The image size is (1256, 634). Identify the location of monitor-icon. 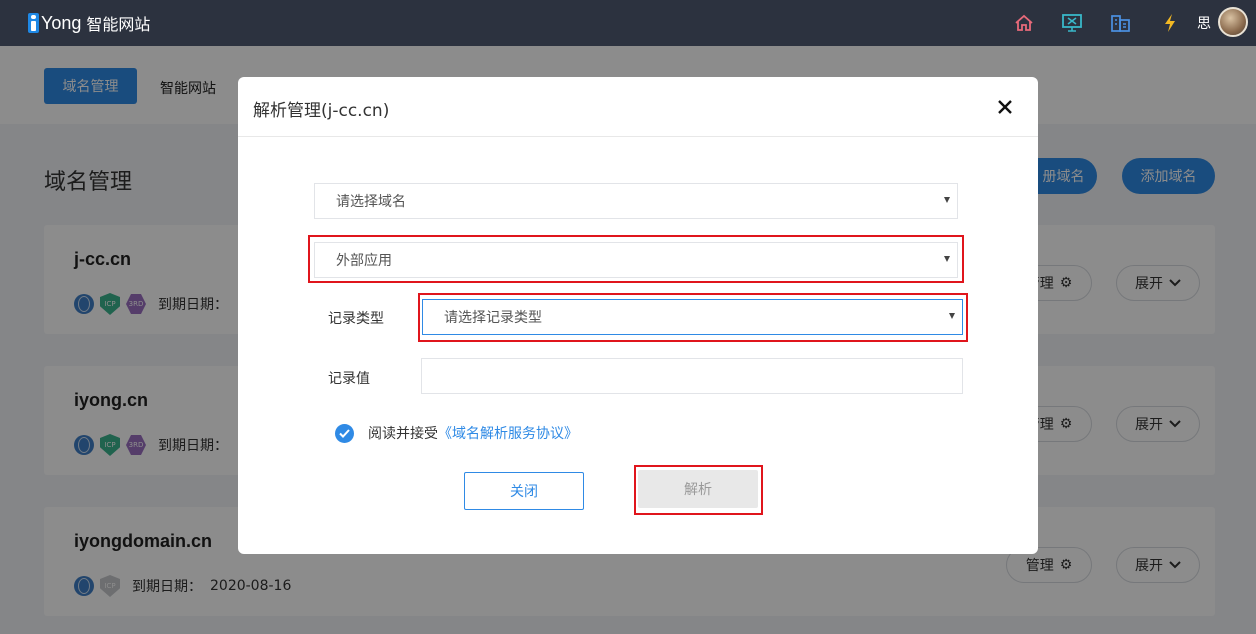
(1072, 23).